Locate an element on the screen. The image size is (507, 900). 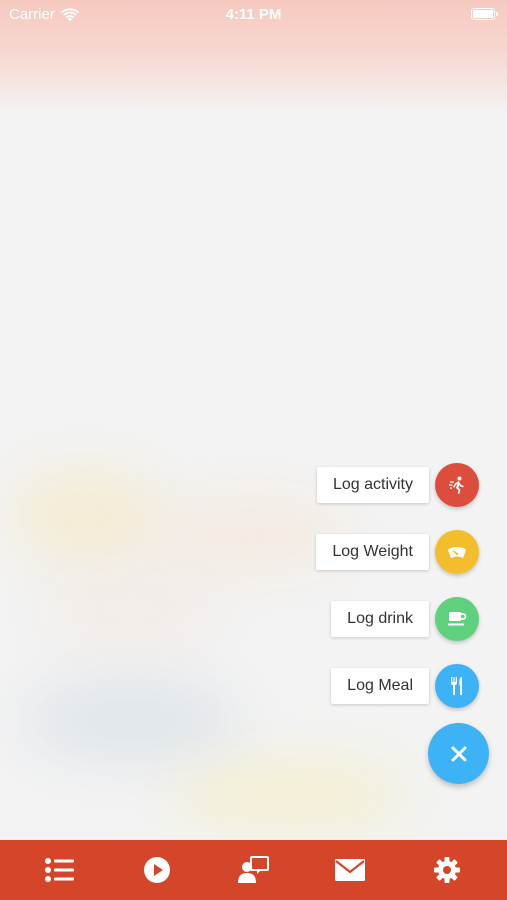
status-time: 4:11 PM is located at coordinates (253, 14).